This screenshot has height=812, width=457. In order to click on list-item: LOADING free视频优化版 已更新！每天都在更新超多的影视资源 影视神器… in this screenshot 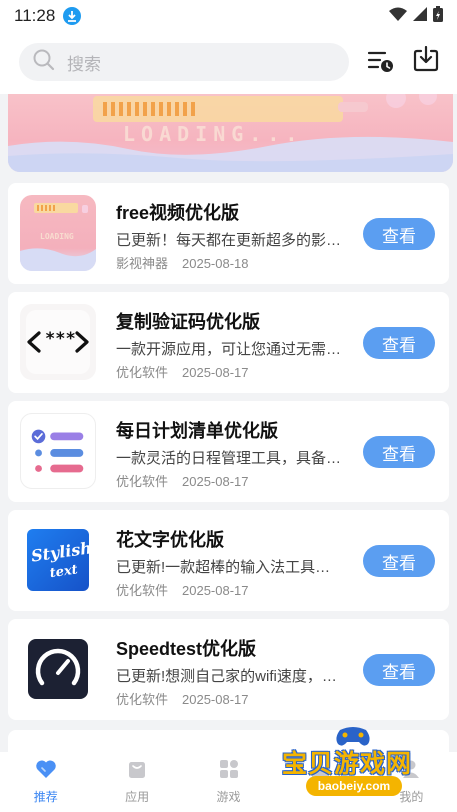, I will do `click(228, 233)`.